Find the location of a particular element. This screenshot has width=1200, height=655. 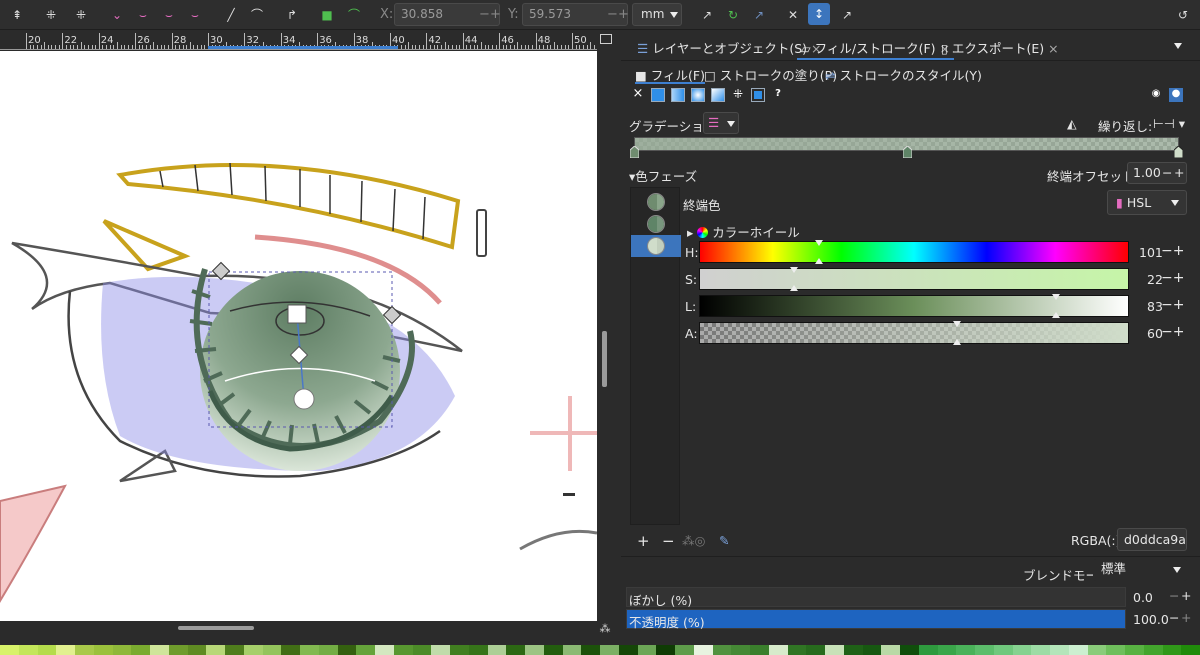

horizontal-scrollbar is located at coordinates (298, 628).